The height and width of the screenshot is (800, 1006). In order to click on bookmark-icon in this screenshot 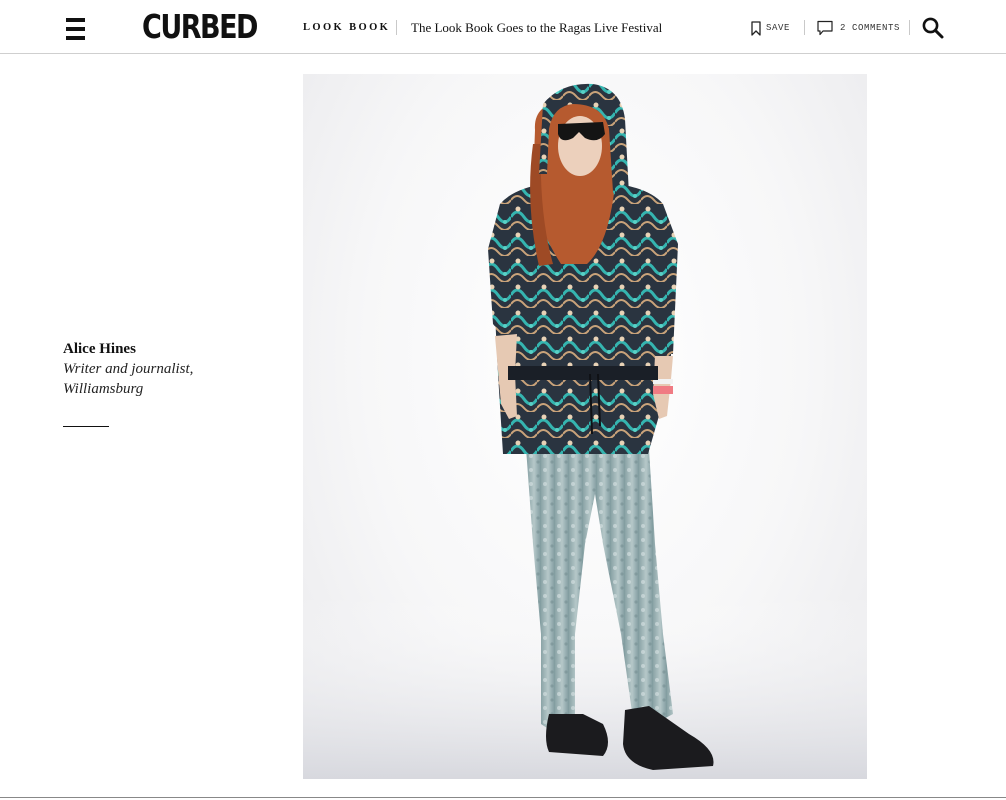, I will do `click(756, 28)`.